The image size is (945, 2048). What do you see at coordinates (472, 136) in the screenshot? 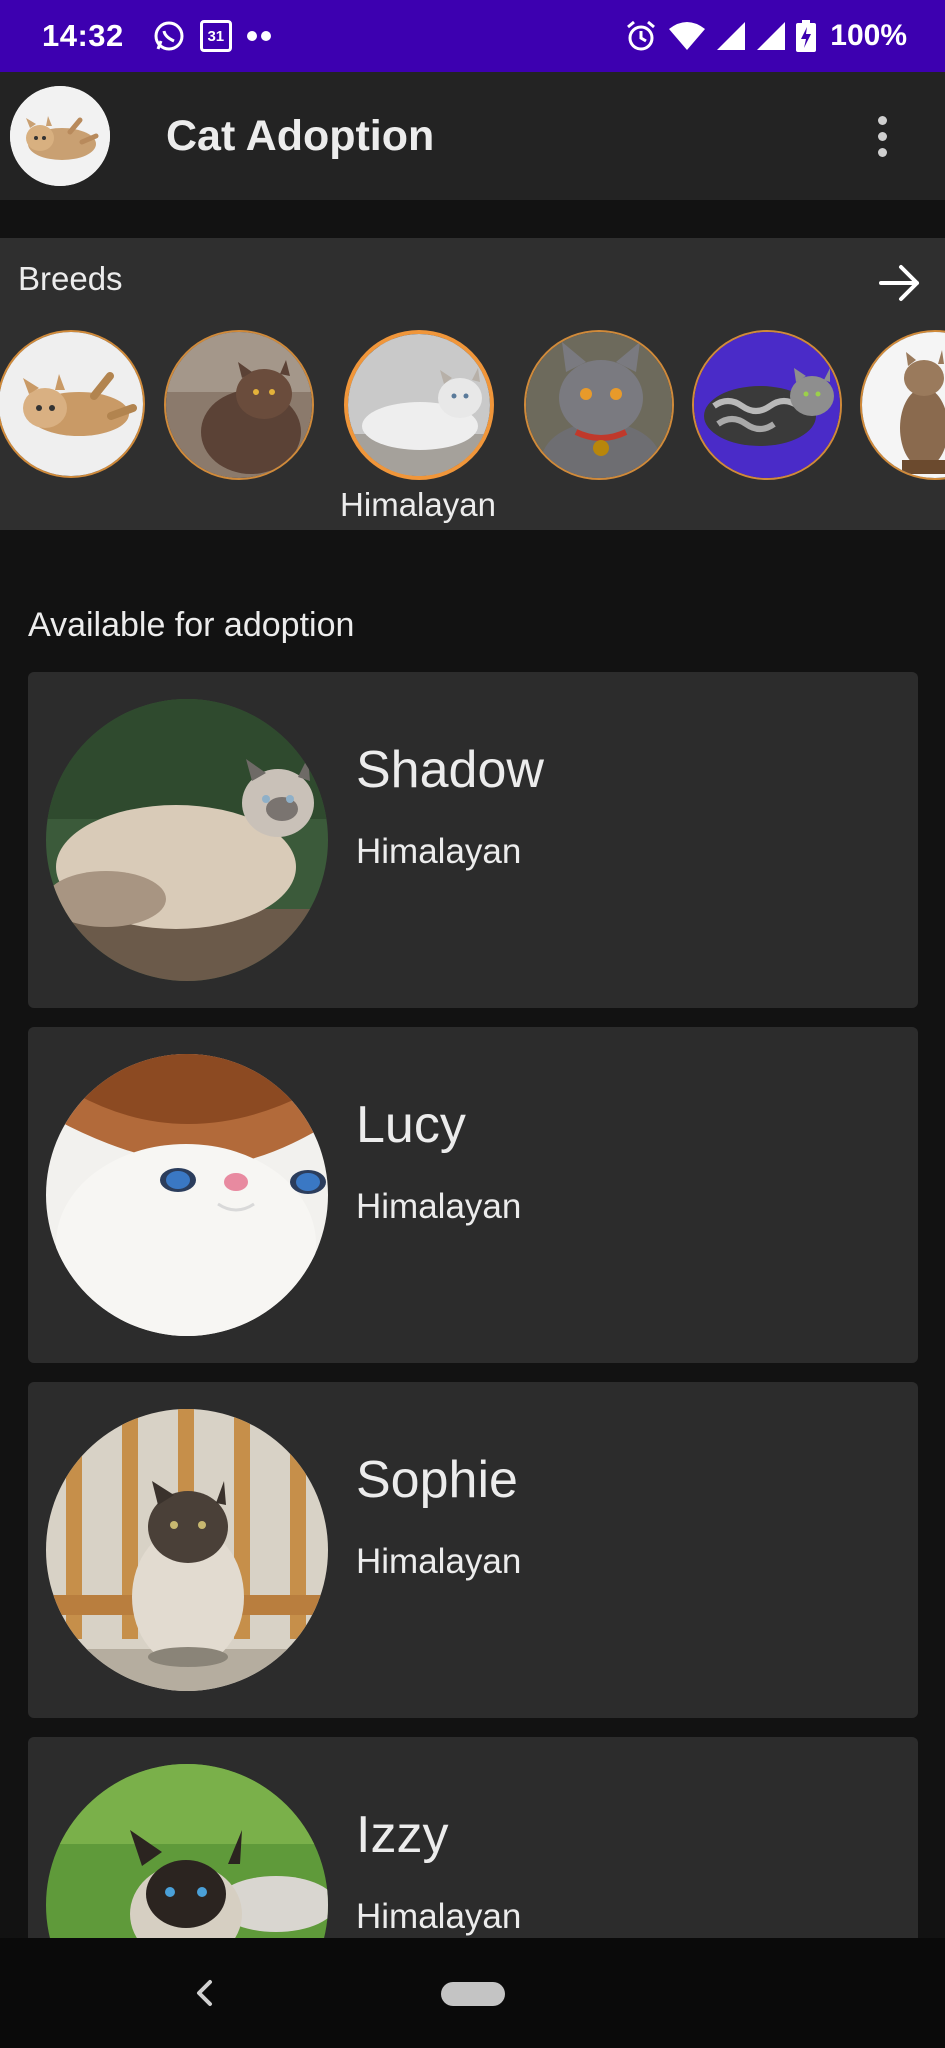
I see `app-bar: Cat Adoption` at bounding box center [472, 136].